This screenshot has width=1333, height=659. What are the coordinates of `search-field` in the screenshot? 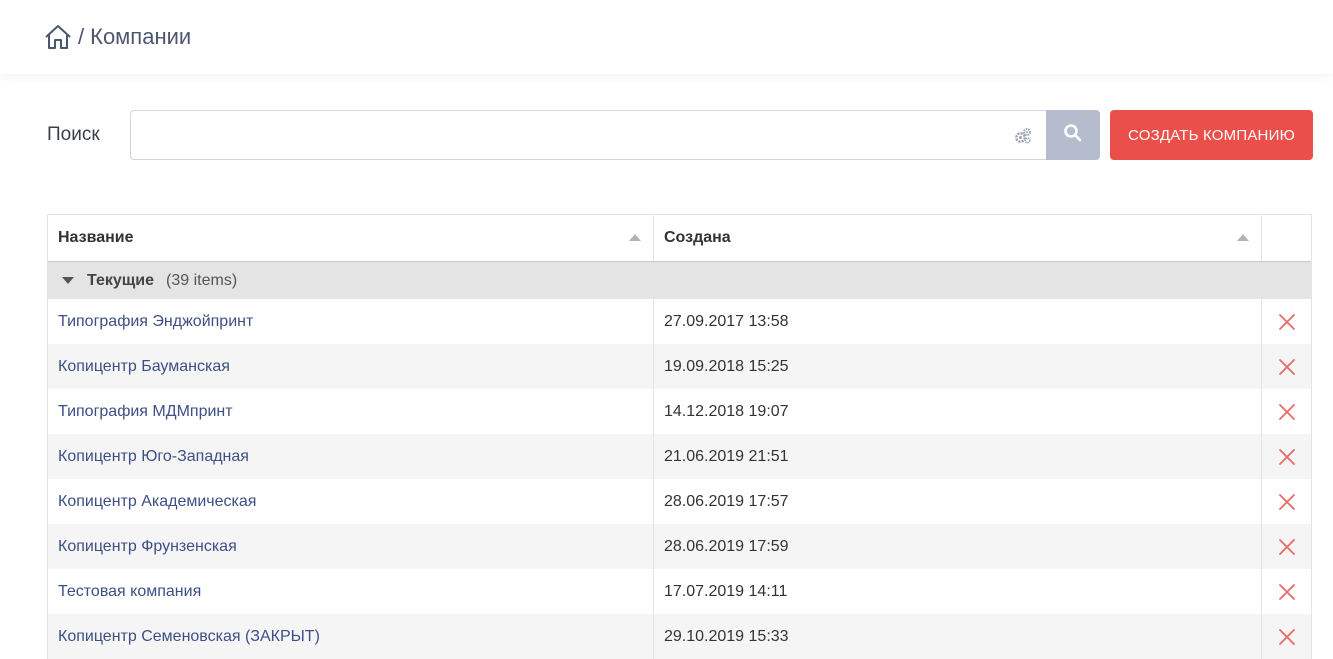 It's located at (588, 135).